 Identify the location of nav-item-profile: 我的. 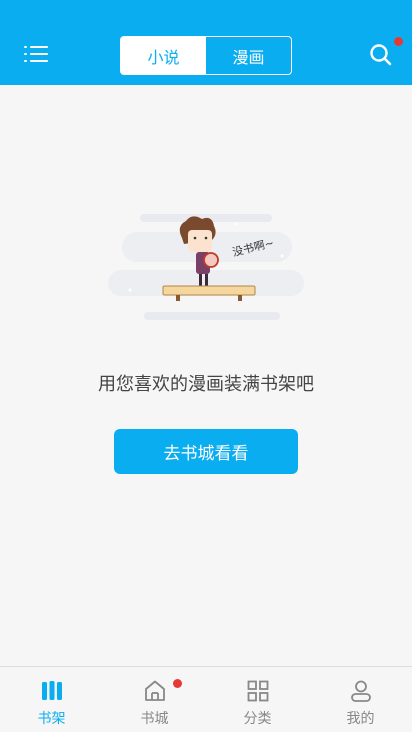
(360, 699).